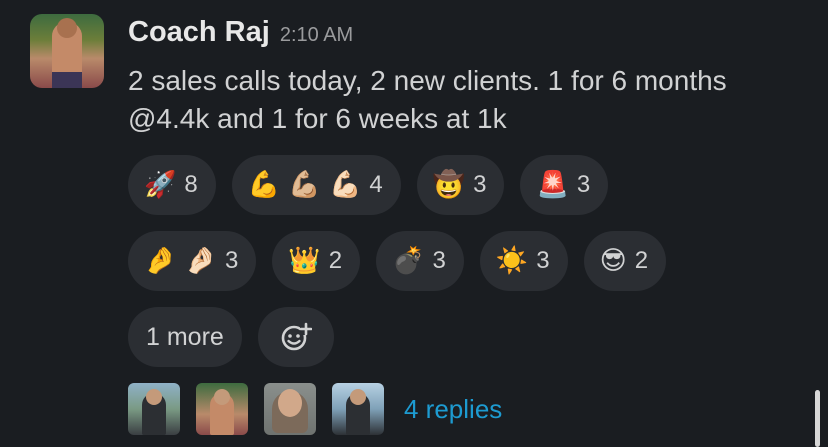 The height and width of the screenshot is (447, 828). I want to click on author-name: Coach Raj, so click(199, 32).